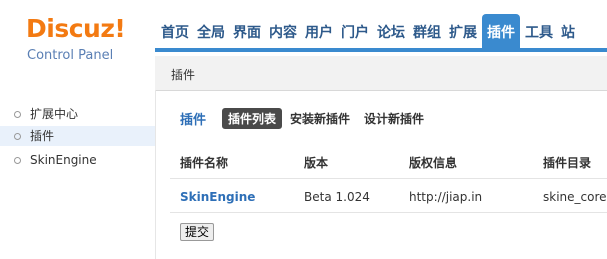  Describe the element at coordinates (463, 31) in the screenshot. I see `nav-item-extensions: 扩展` at that location.